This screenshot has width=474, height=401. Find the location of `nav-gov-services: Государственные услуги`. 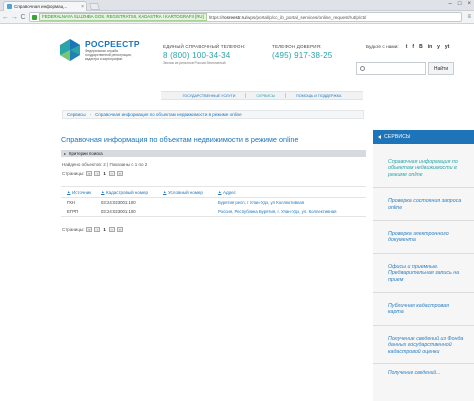

nav-gov-services: Государственные услуги is located at coordinates (209, 96).